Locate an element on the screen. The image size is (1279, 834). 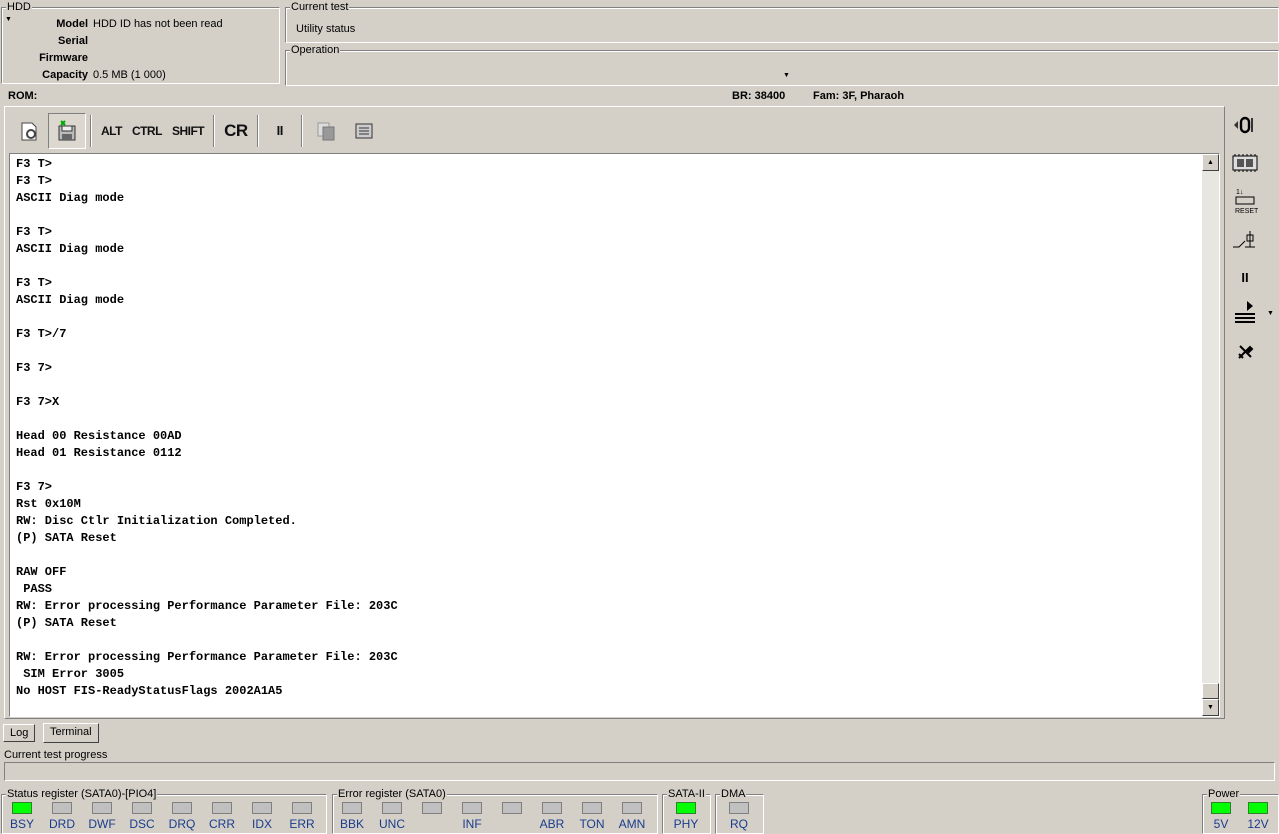
terminal-line: (P) SATA Reset is located at coordinates (66, 623).